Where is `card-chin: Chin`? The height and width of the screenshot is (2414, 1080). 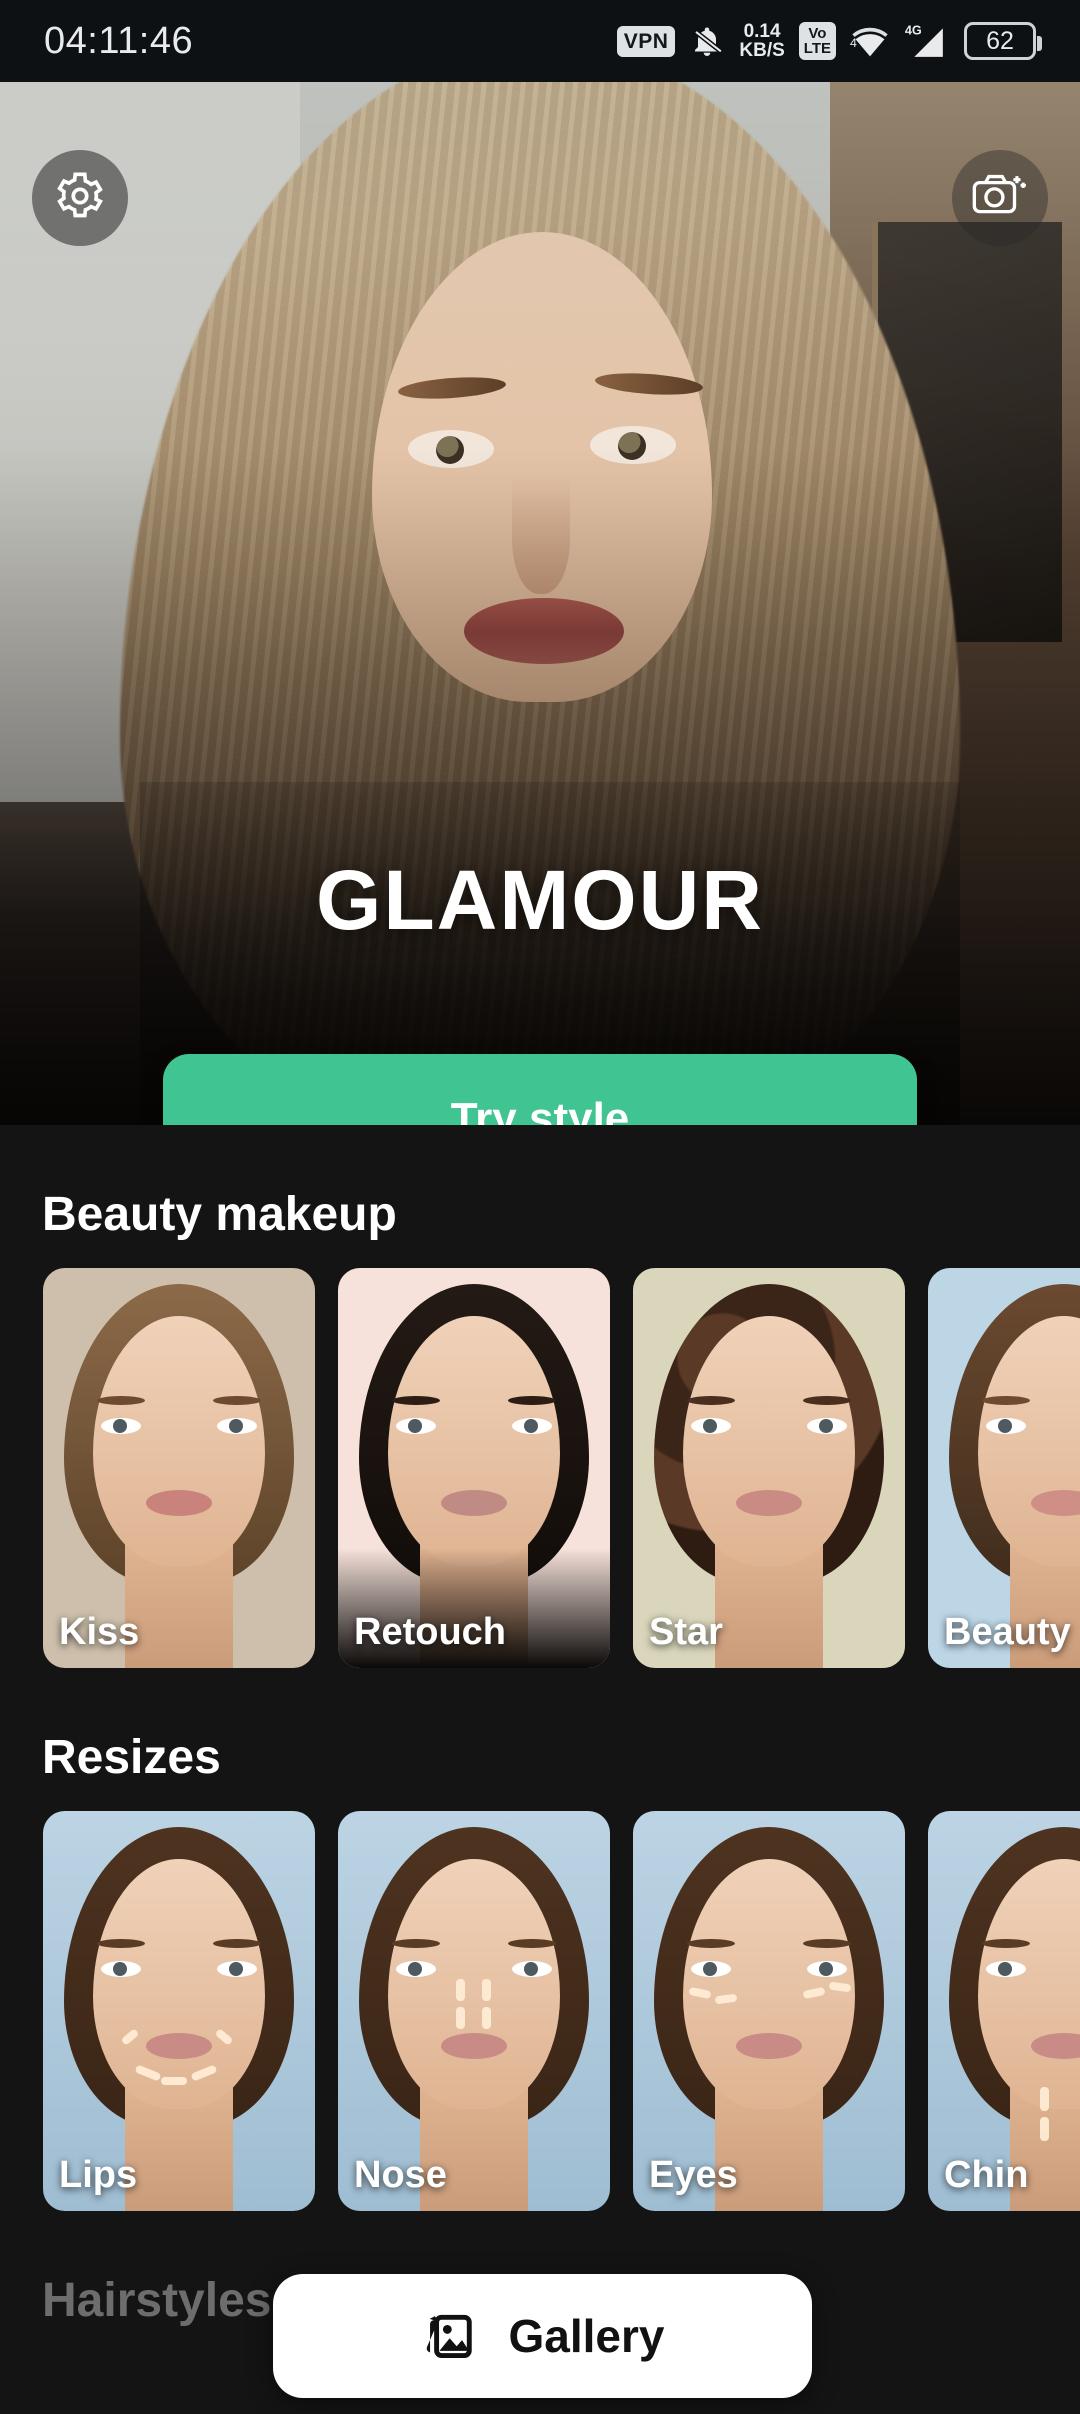
card-chin: Chin is located at coordinates (1004, 2011).